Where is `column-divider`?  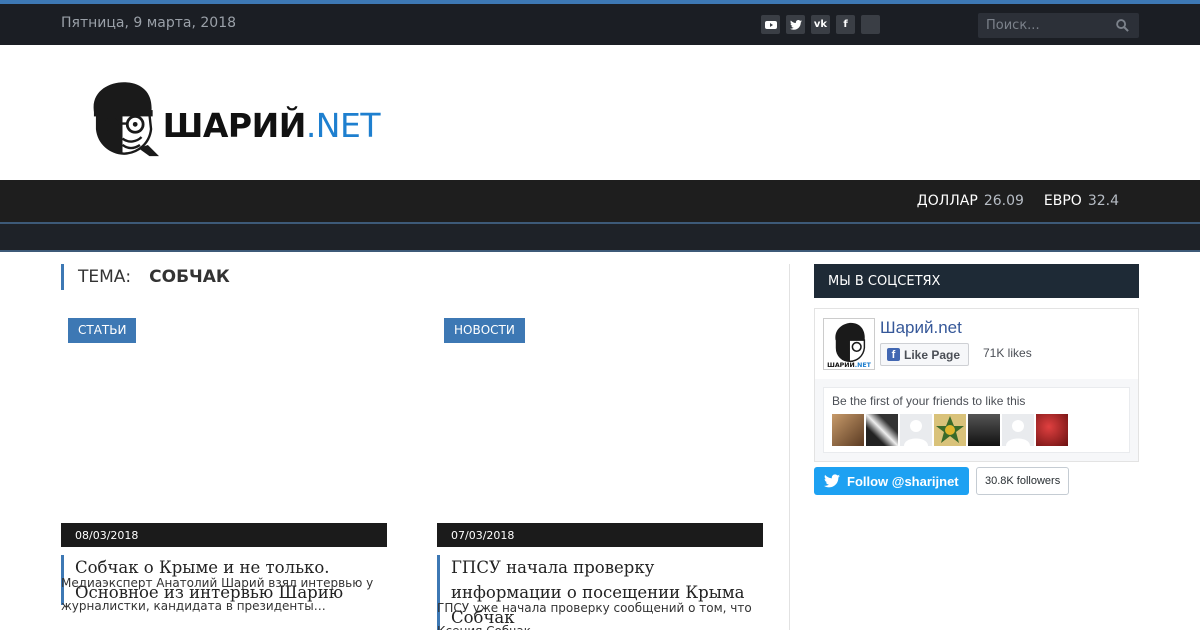 column-divider is located at coordinates (789, 447).